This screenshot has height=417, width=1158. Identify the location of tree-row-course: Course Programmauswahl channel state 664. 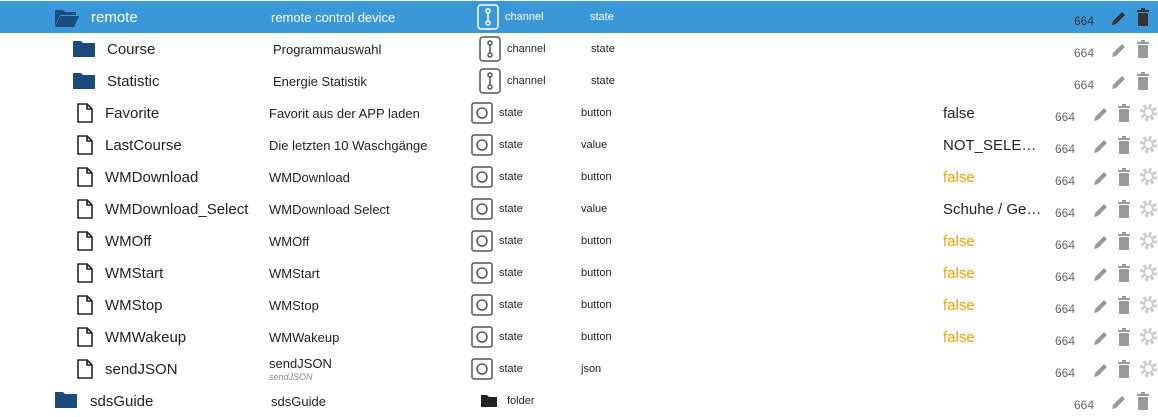
(579, 49).